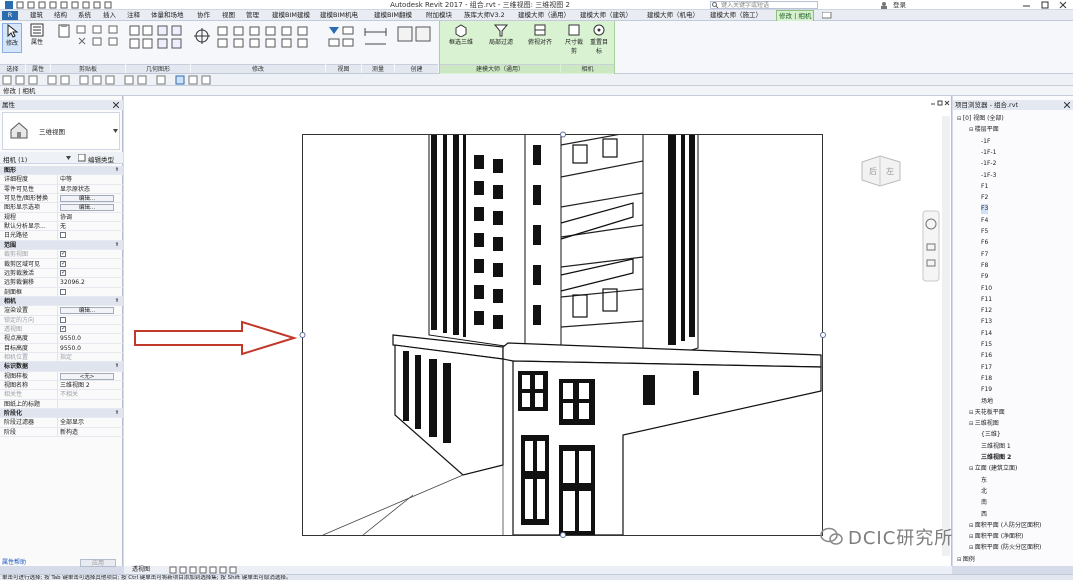 The image size is (1073, 580). What do you see at coordinates (252, 15) in the screenshot?
I see `tab-manage: 管理` at bounding box center [252, 15].